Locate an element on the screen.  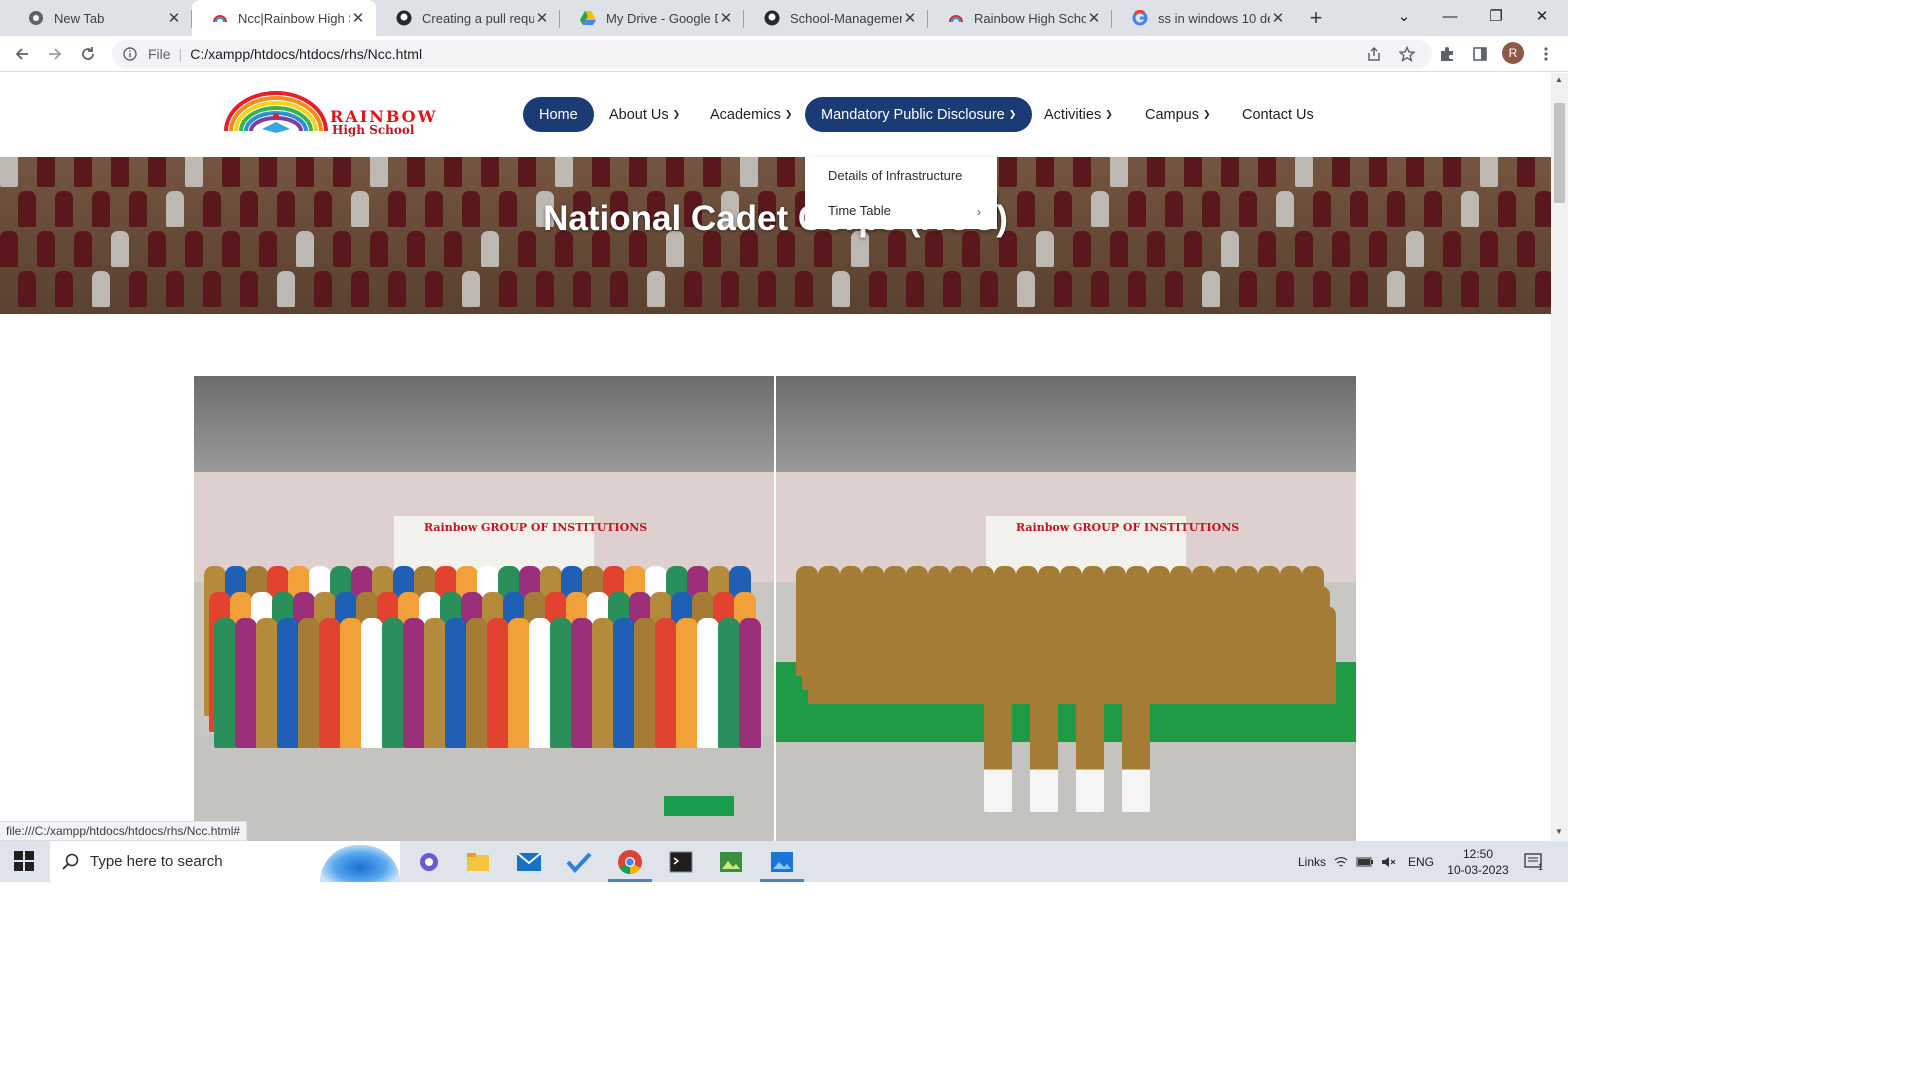
tab-rainbow-high-school: Rainbow High School ✕ is located at coordinates (1020, 18).